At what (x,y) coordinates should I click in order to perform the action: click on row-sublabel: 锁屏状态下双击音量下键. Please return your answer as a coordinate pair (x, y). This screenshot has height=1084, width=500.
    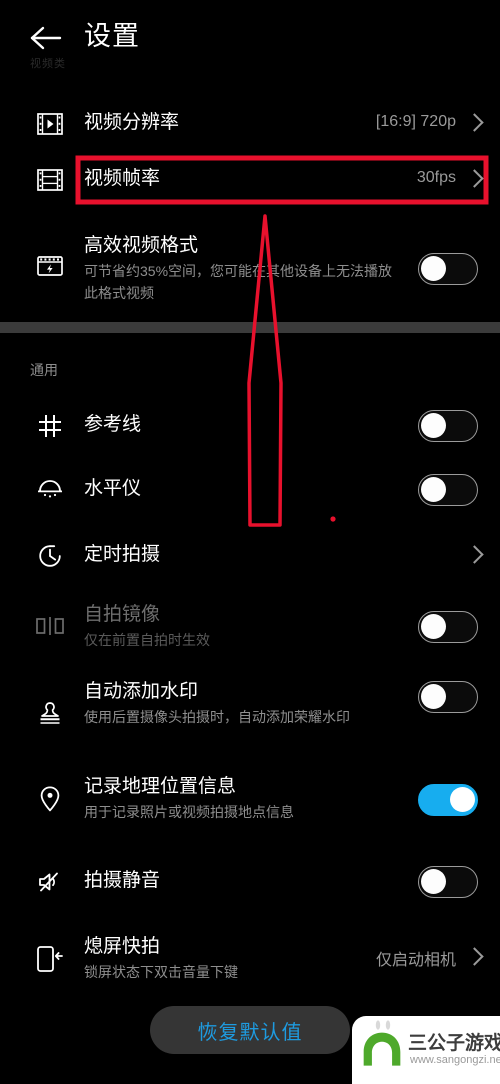
    Looking at the image, I should click on (161, 972).